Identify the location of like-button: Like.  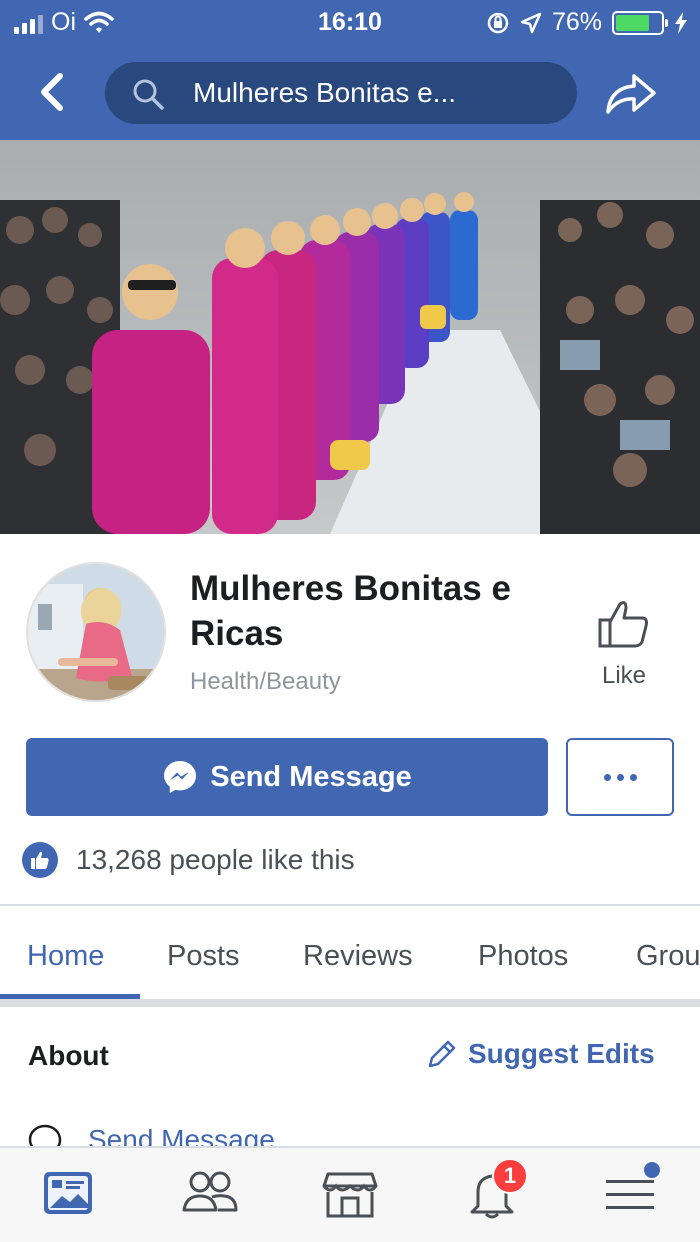
(624, 644).